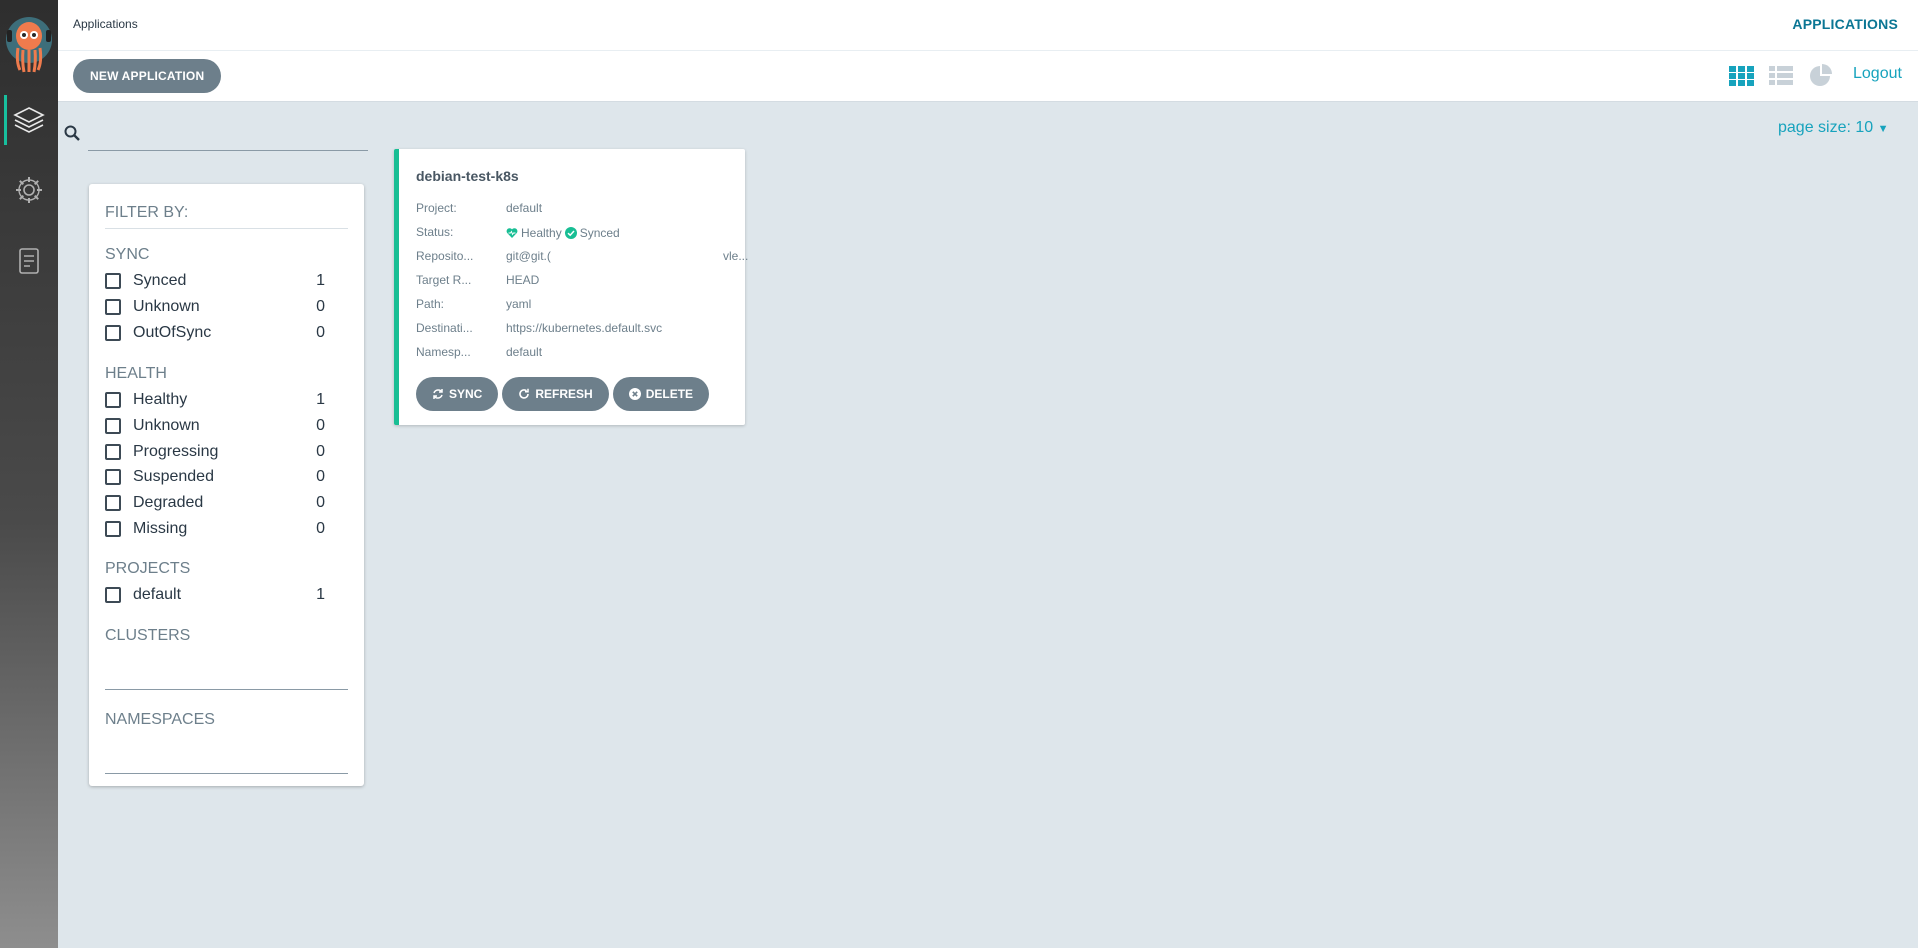 The image size is (1918, 948). Describe the element at coordinates (148, 568) in the screenshot. I see `projects-section-title: PROJECTS` at that location.